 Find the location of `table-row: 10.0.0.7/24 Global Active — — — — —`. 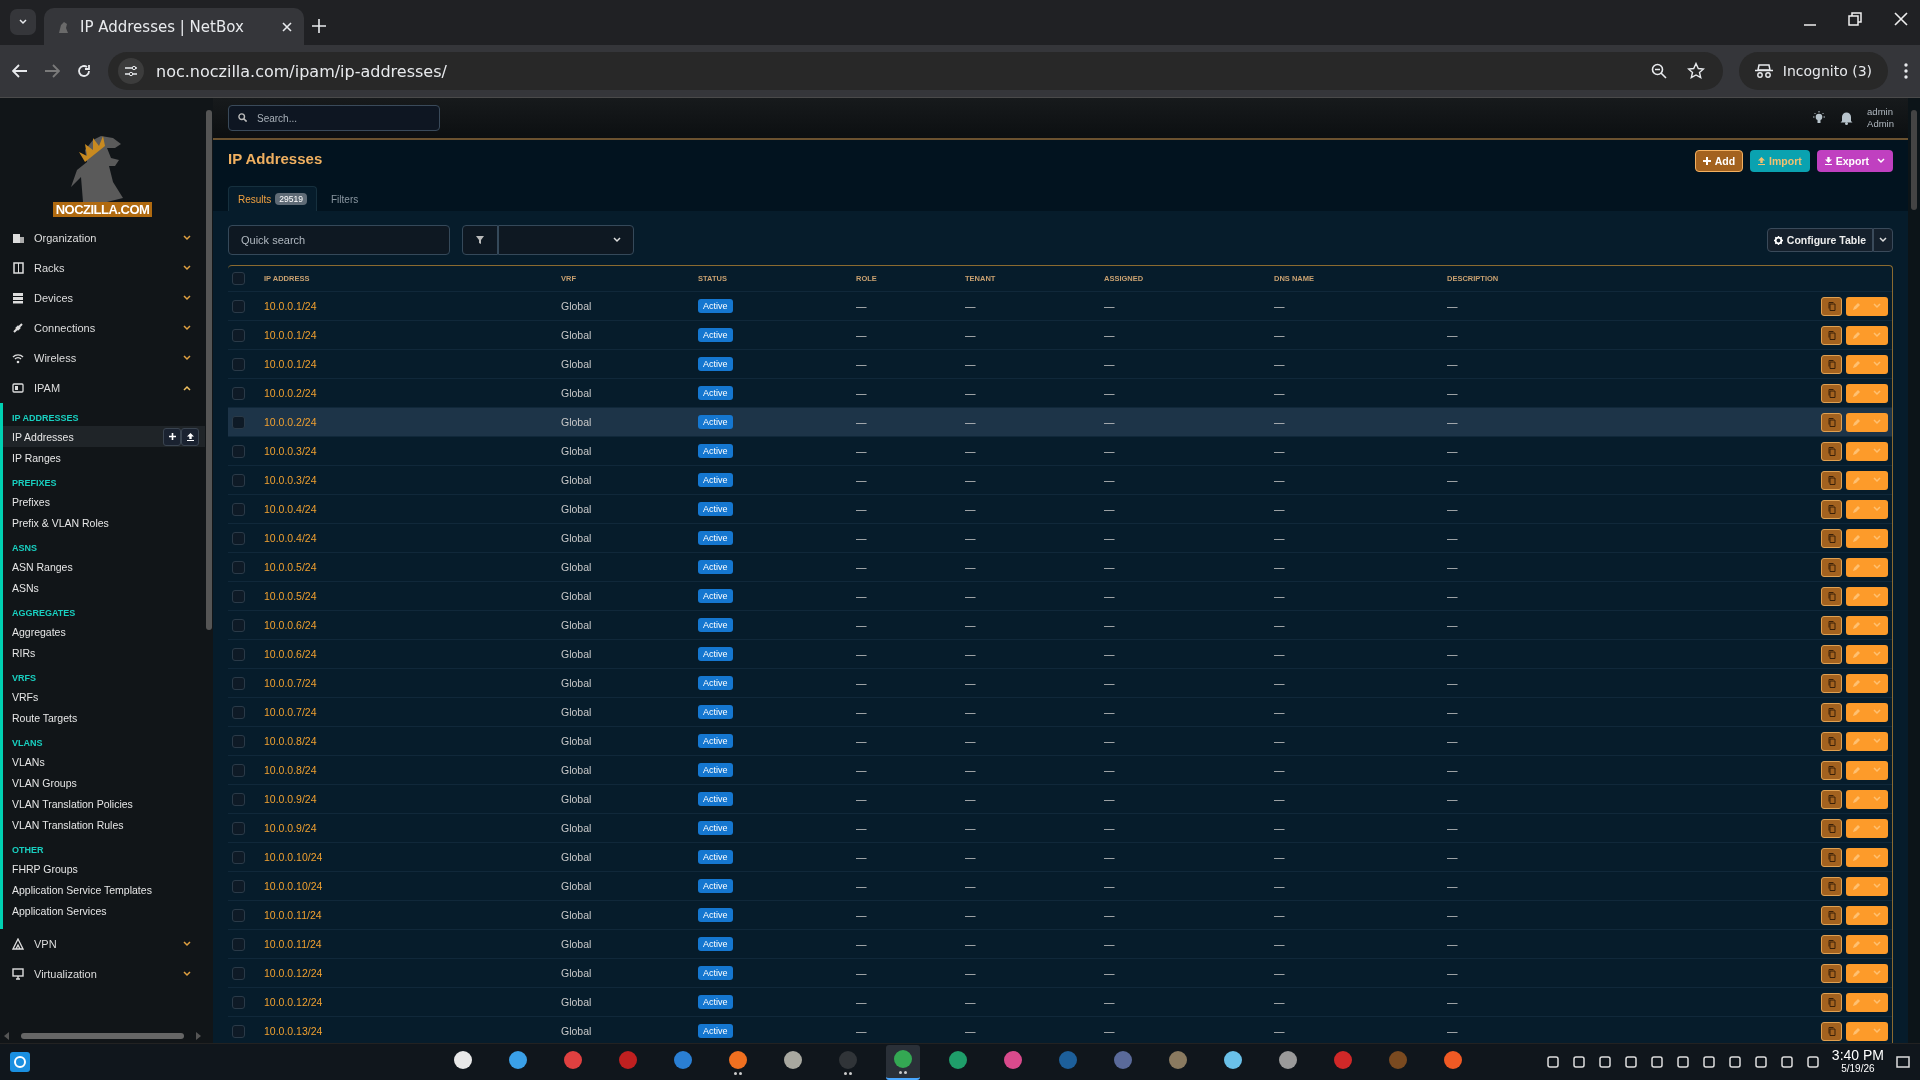

table-row: 10.0.0.7/24 Global Active — — — — — is located at coordinates (1060, 712).